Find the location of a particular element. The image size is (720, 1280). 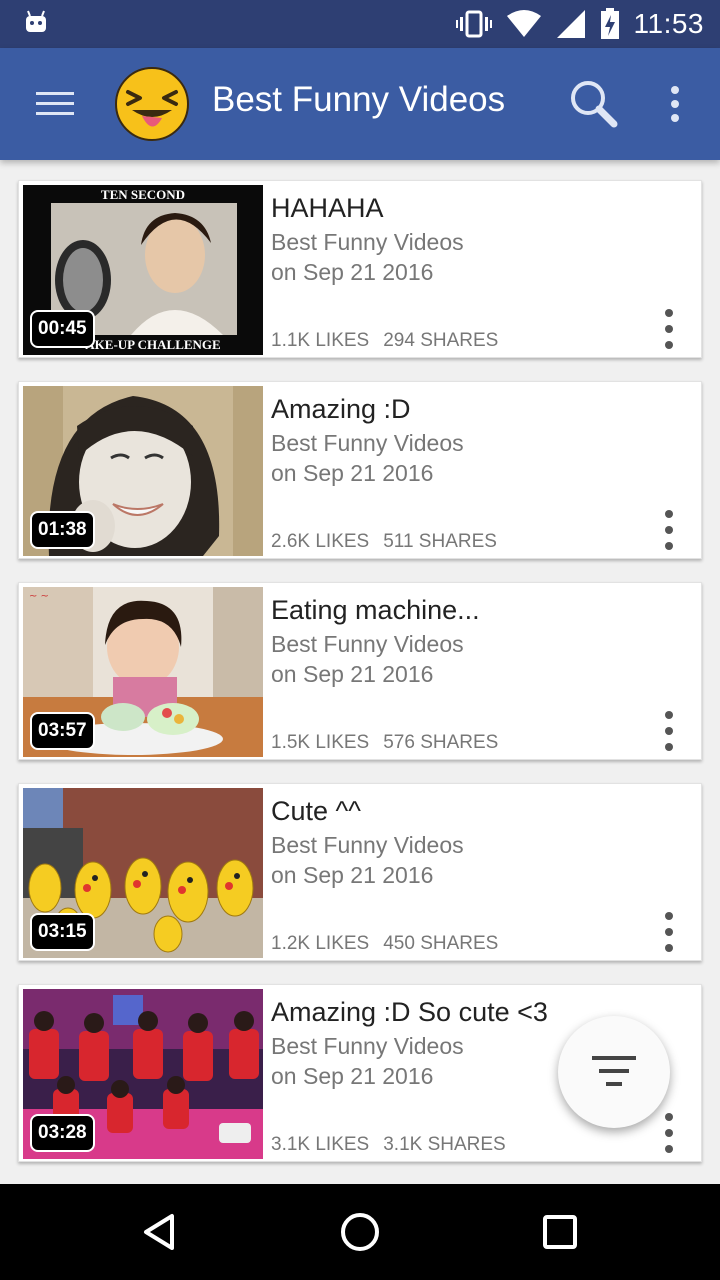

shares-count: 294 SHARES is located at coordinates (441, 340).